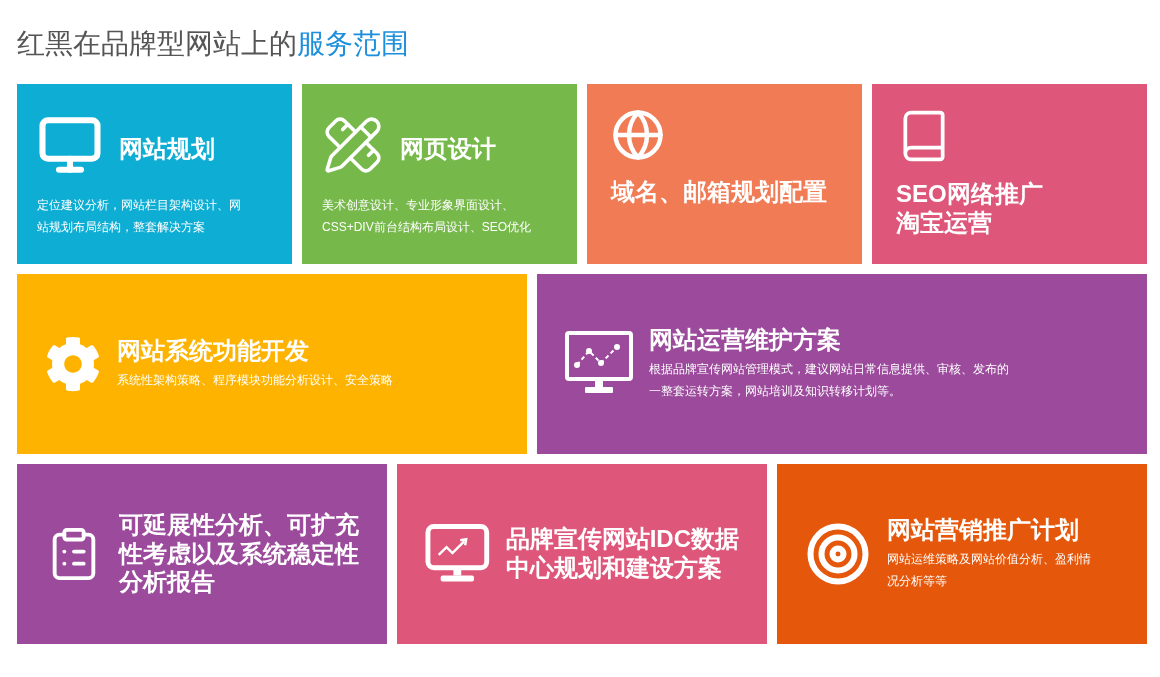 The width and height of the screenshot is (1160, 677). What do you see at coordinates (353, 145) in the screenshot?
I see `pencil-ruler-icon` at bounding box center [353, 145].